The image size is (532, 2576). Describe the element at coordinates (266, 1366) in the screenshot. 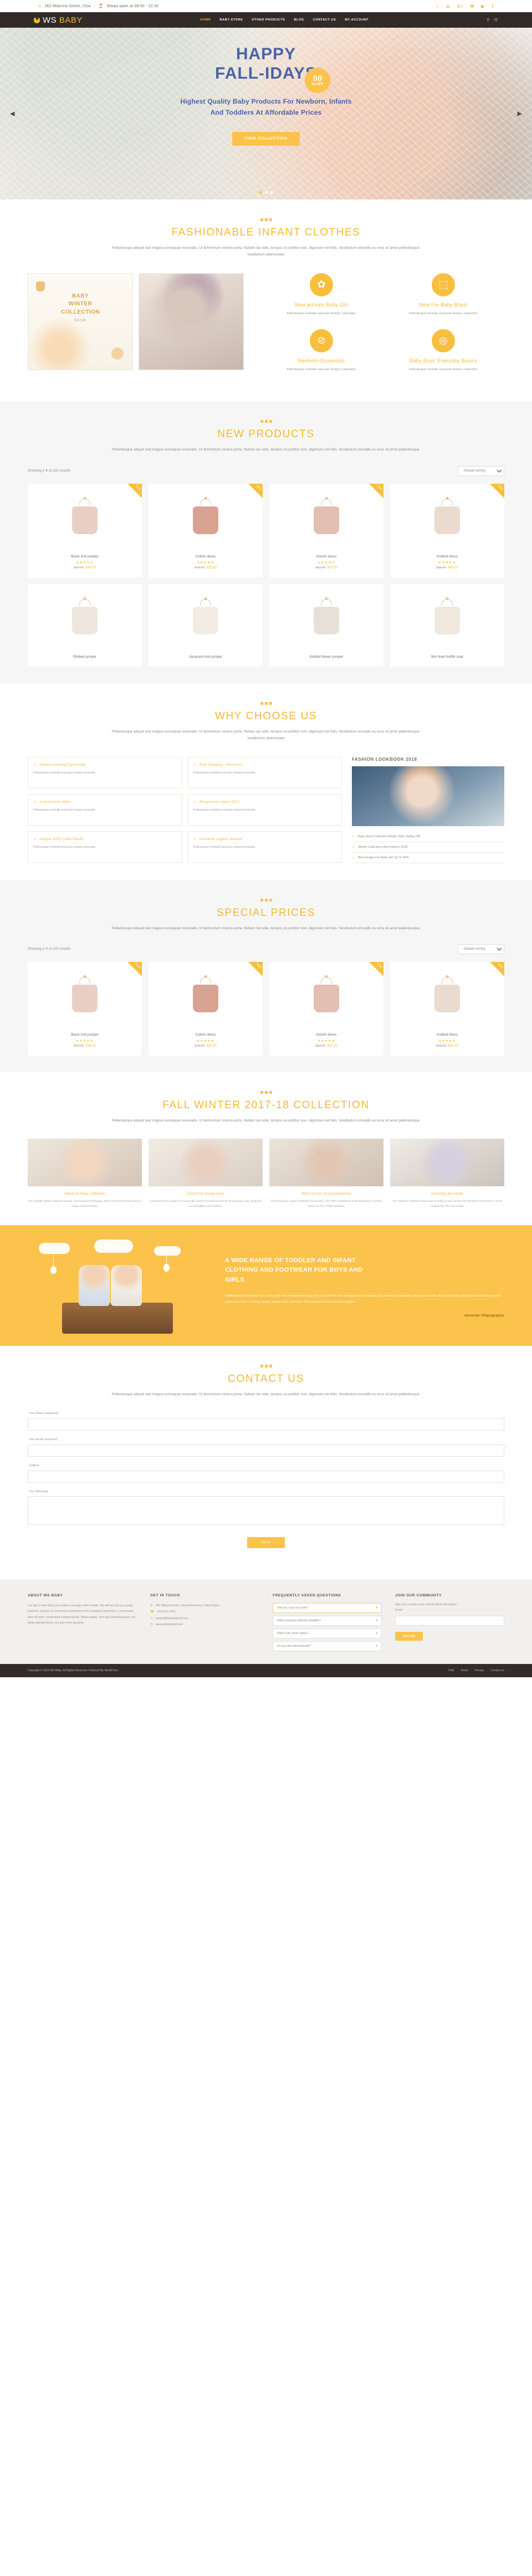

I see `section-dots` at that location.